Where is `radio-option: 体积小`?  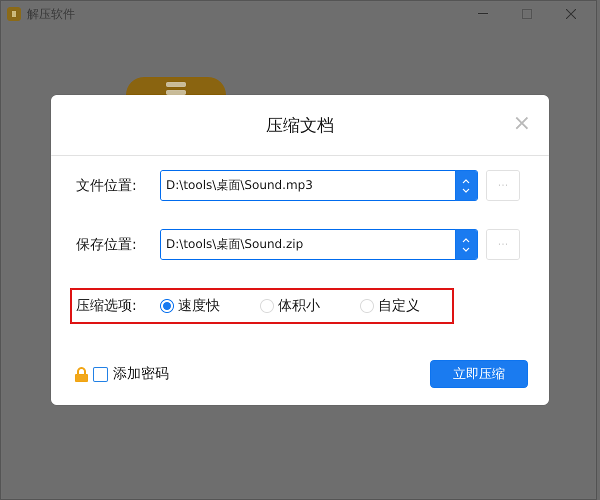
radio-option: 体积小 is located at coordinates (300, 306).